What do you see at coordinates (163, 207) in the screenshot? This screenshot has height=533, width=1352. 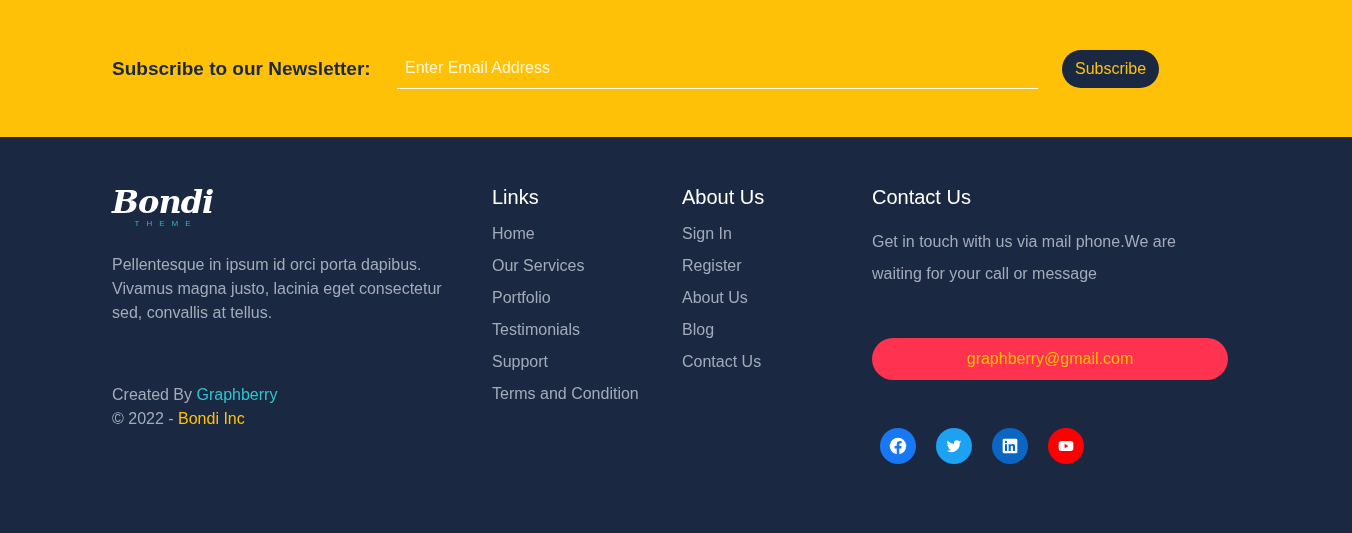 I see `logo: Bondi THEME` at bounding box center [163, 207].